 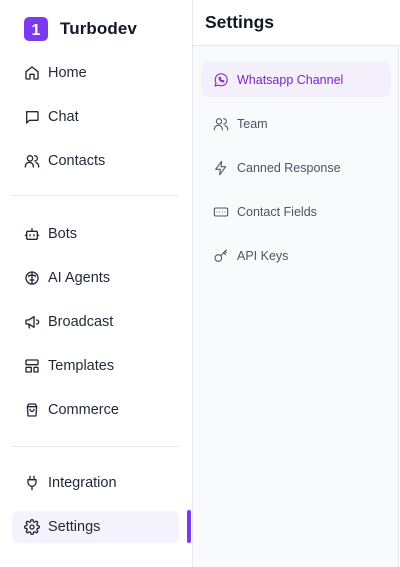 I want to click on sidebar-item-label: Bots, so click(x=63, y=234).